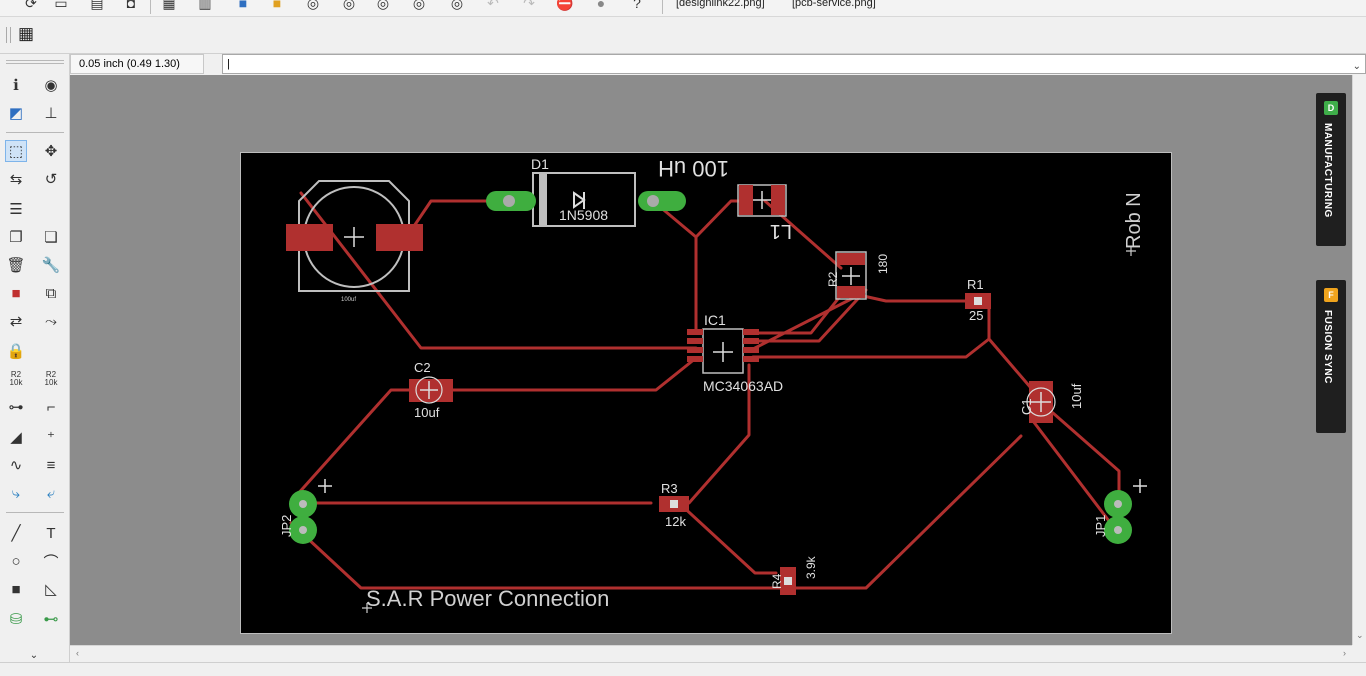 This screenshot has height=676, width=1366. Describe the element at coordinates (1359, 360) in the screenshot. I see `vertical-scrollbar: ⌄` at that location.